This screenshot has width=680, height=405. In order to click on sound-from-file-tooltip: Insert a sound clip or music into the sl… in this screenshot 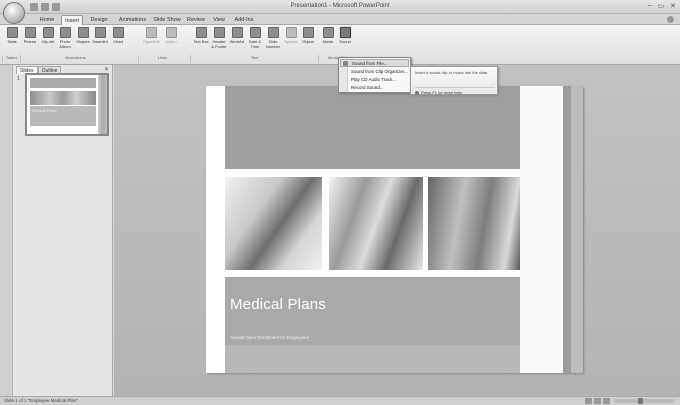, I will do `click(454, 80)`.